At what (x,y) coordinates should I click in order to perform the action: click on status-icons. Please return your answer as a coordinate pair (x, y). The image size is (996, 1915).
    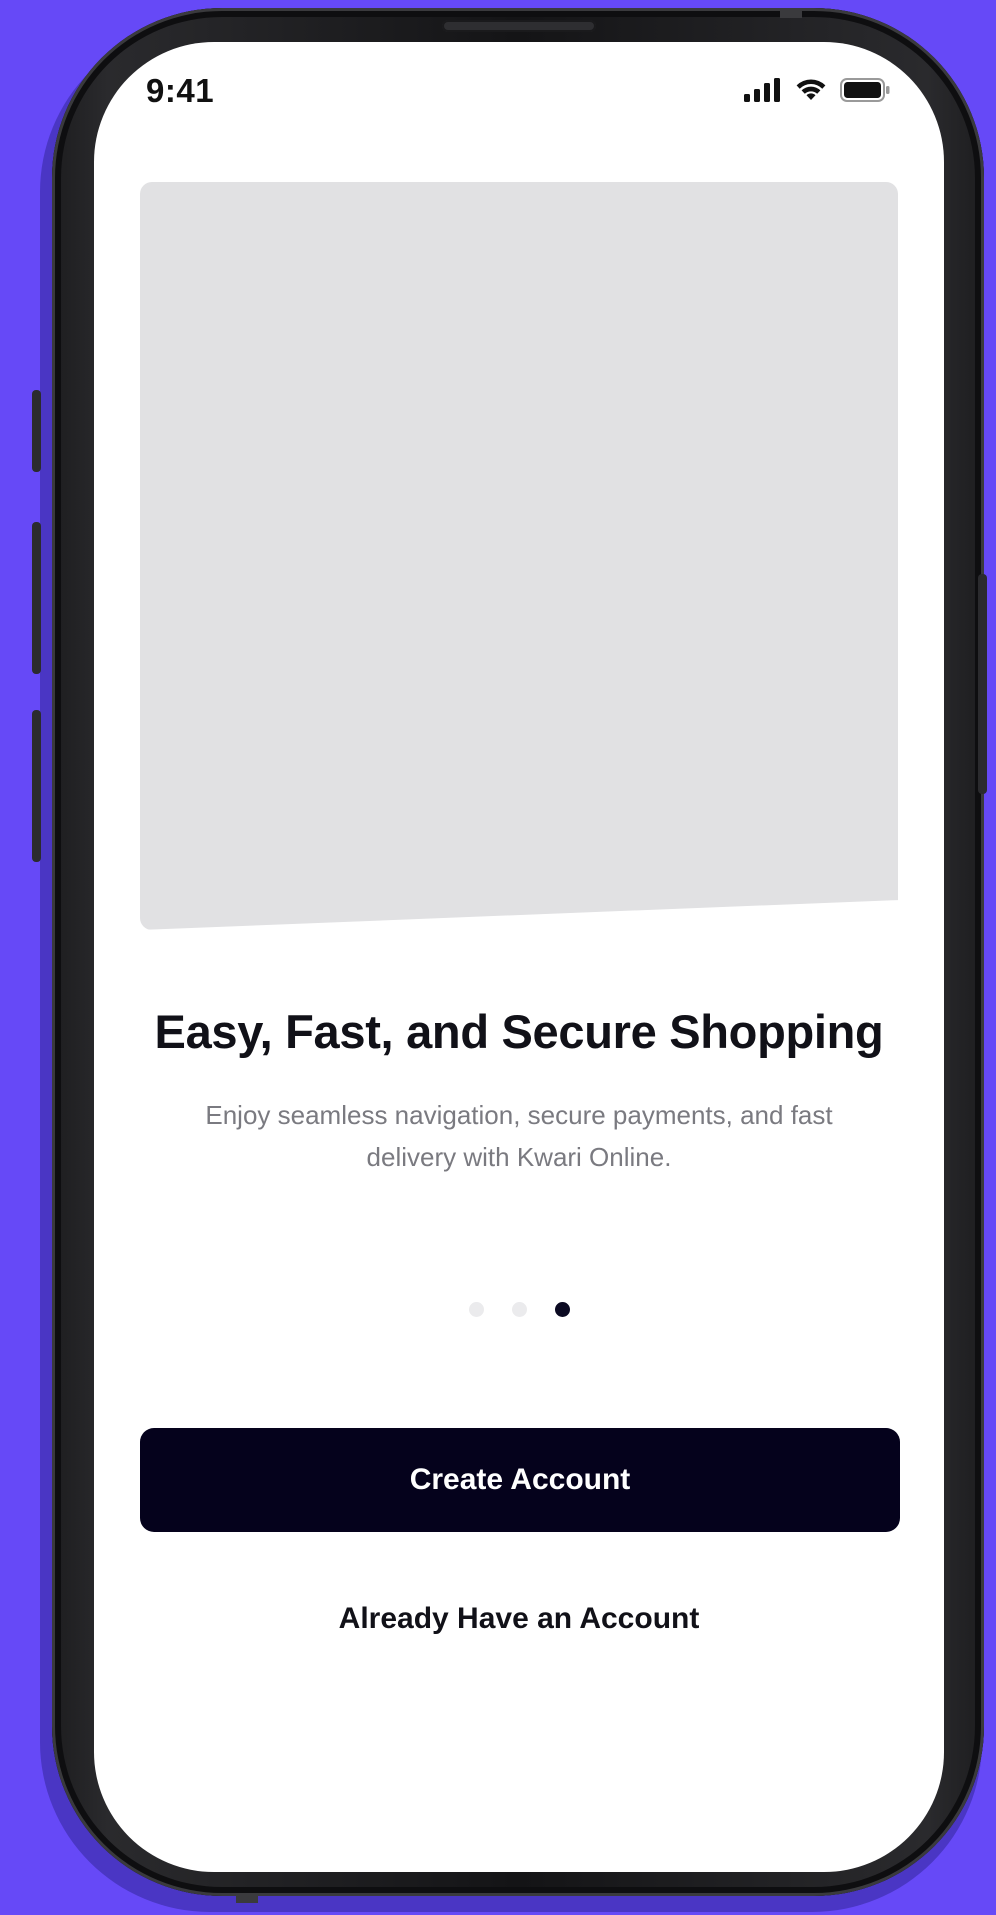
    Looking at the image, I should click on (817, 90).